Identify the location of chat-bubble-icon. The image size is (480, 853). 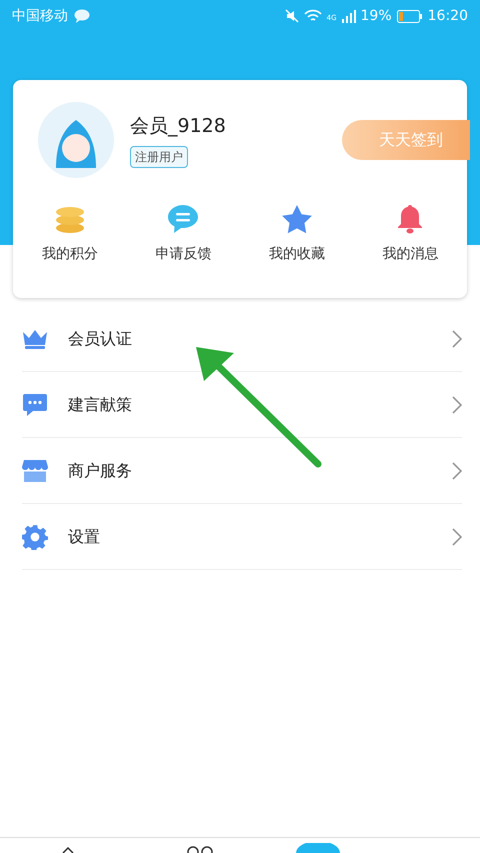
(183, 219).